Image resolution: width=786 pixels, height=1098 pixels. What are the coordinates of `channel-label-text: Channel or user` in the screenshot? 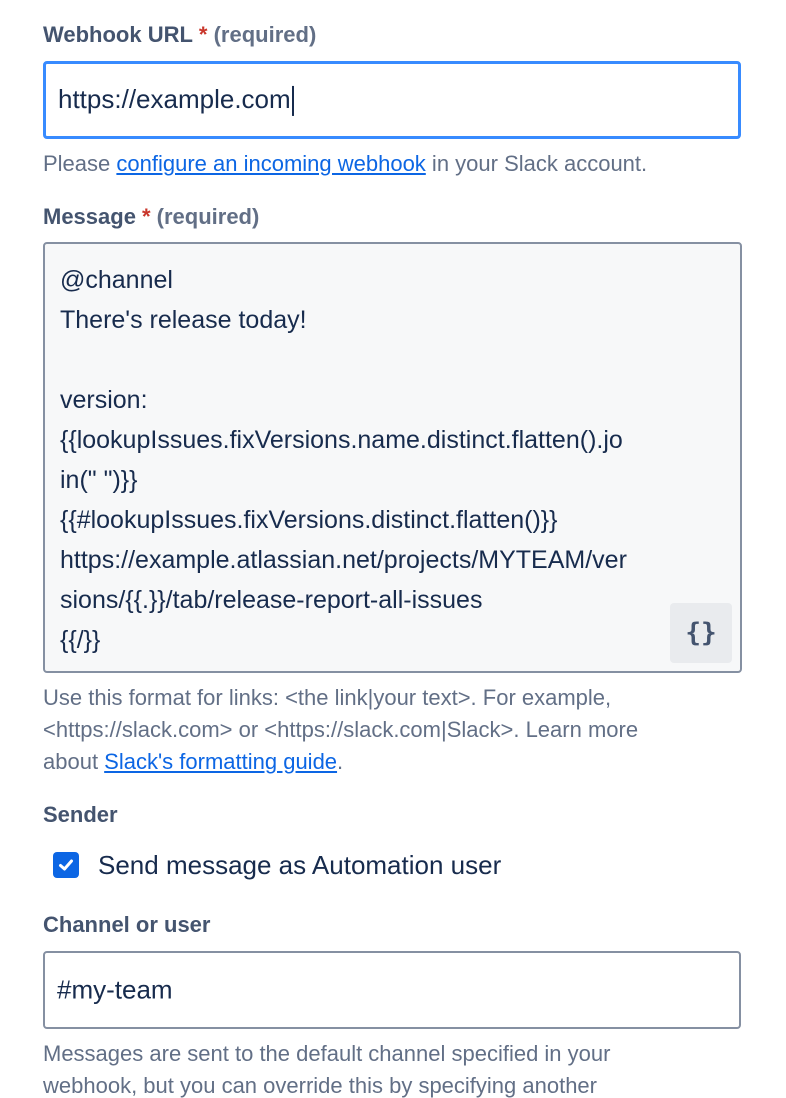 It's located at (127, 924).